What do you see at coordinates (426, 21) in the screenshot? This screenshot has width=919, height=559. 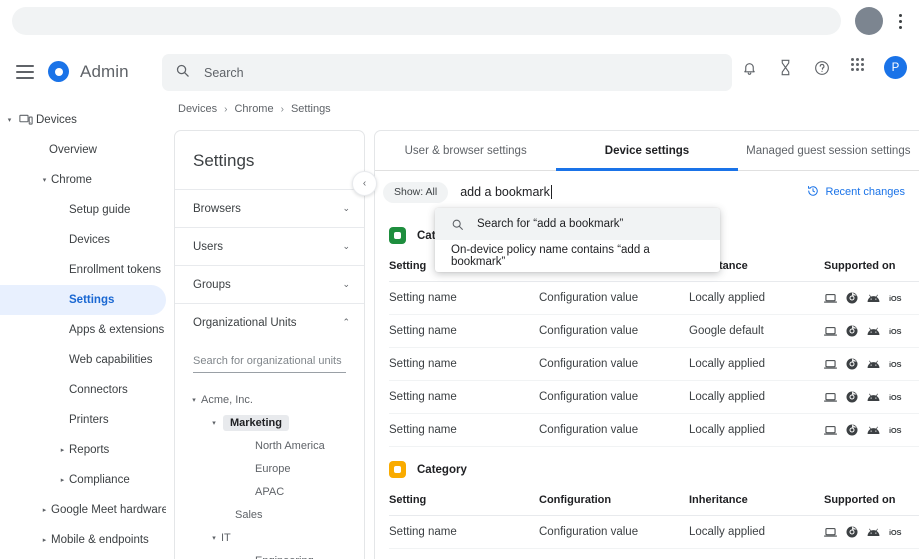 I see `browser-address-bar` at bounding box center [426, 21].